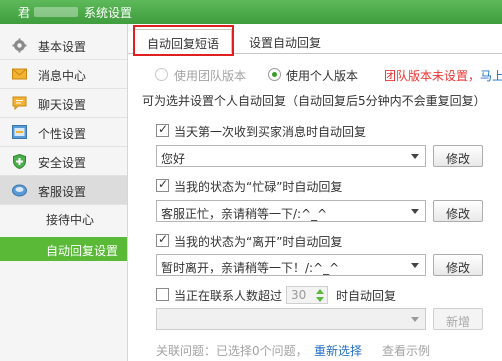 This screenshot has width=502, height=361. I want to click on tab-label: 设置自动回复, so click(284, 43).